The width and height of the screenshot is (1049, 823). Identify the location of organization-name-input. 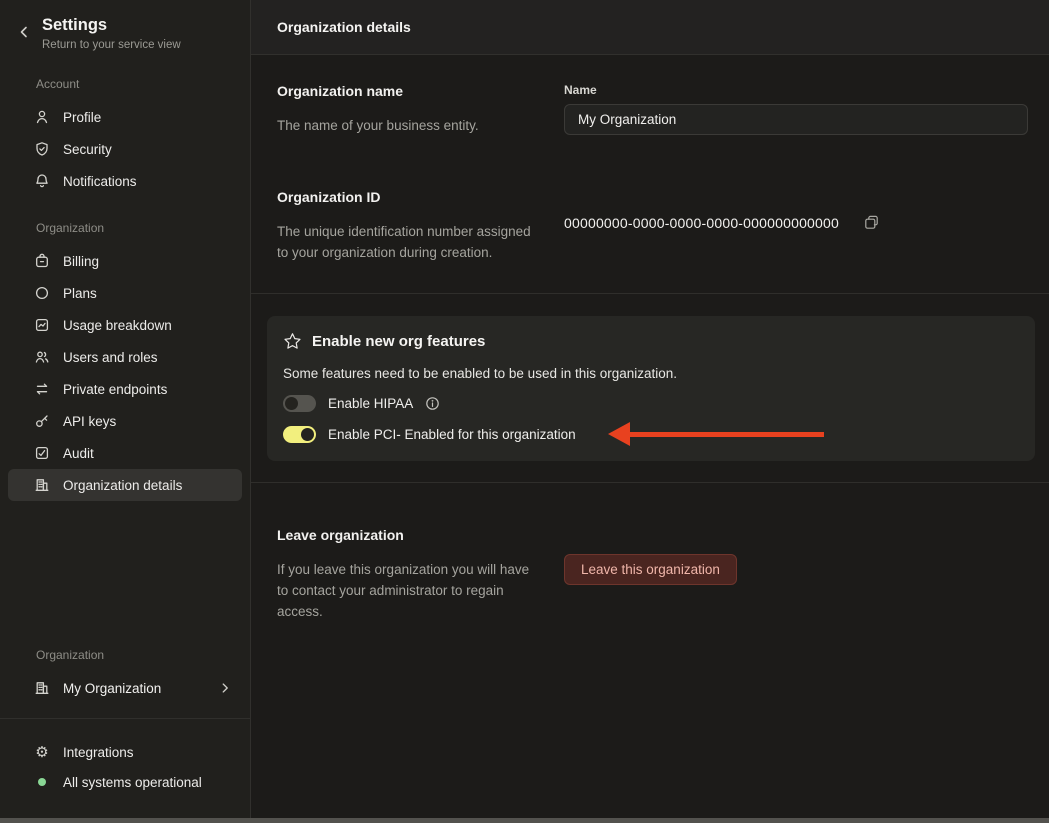
(796, 119).